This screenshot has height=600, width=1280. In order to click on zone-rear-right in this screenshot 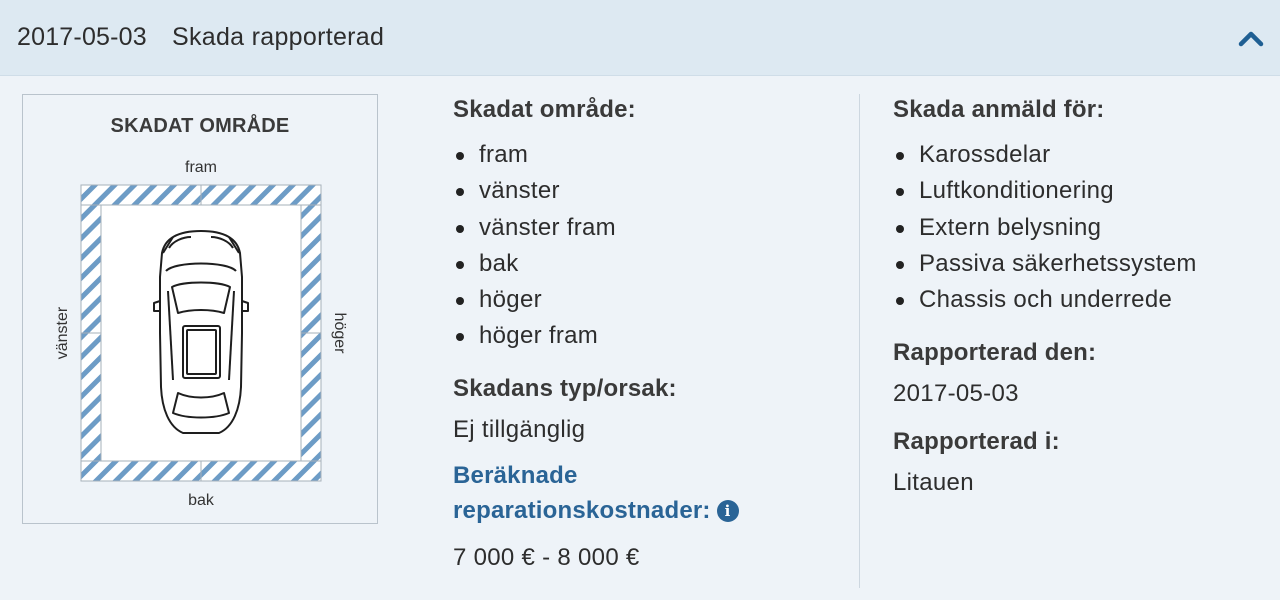, I will do `click(261, 471)`.